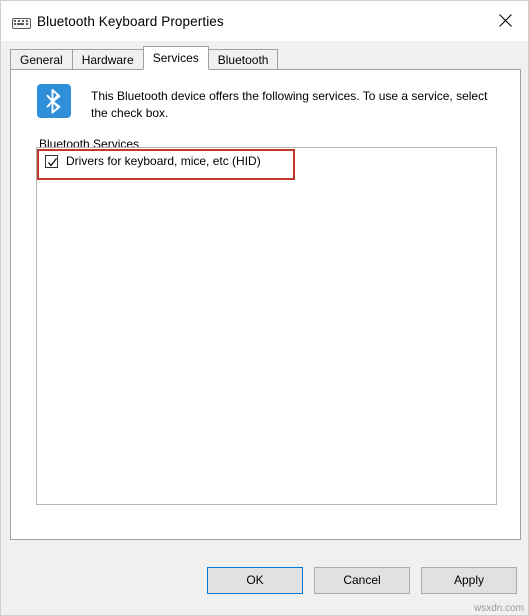 Image resolution: width=529 pixels, height=616 pixels. I want to click on tab-general: General, so click(41, 59).